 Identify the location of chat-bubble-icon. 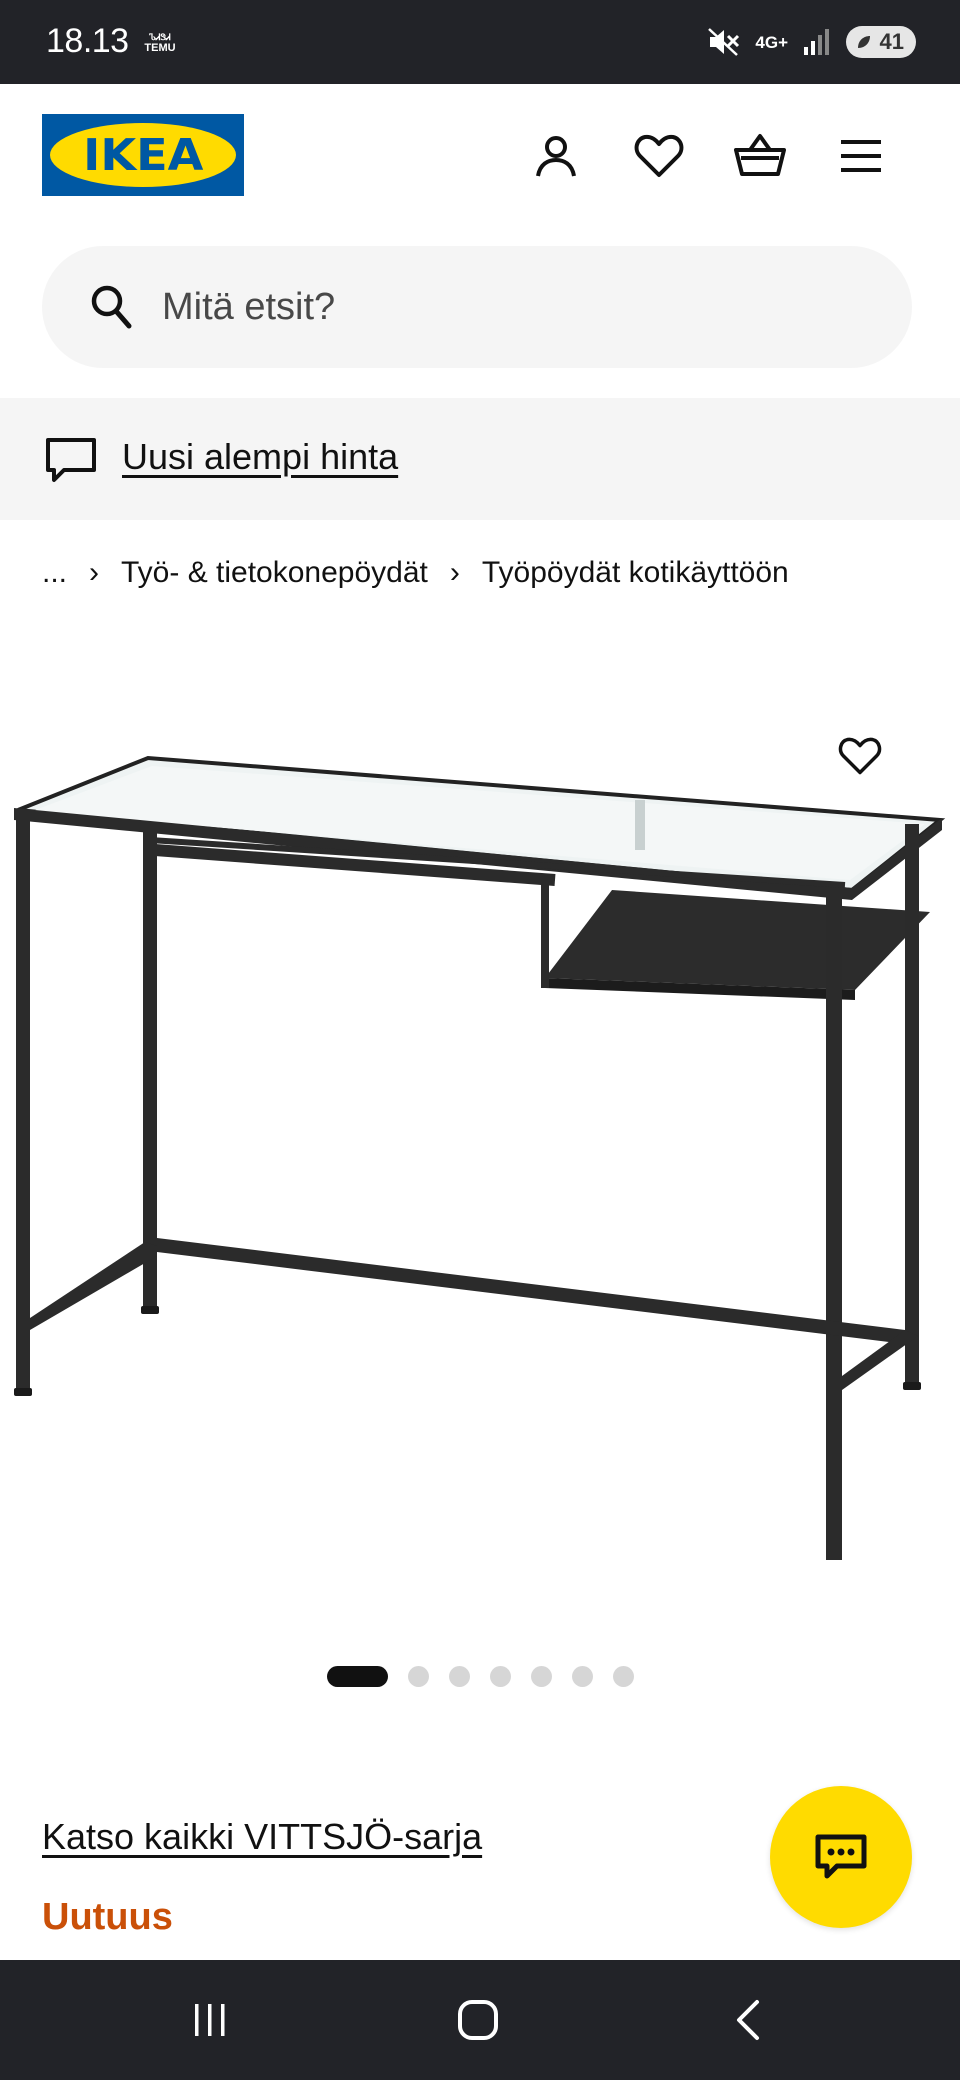
(71, 460).